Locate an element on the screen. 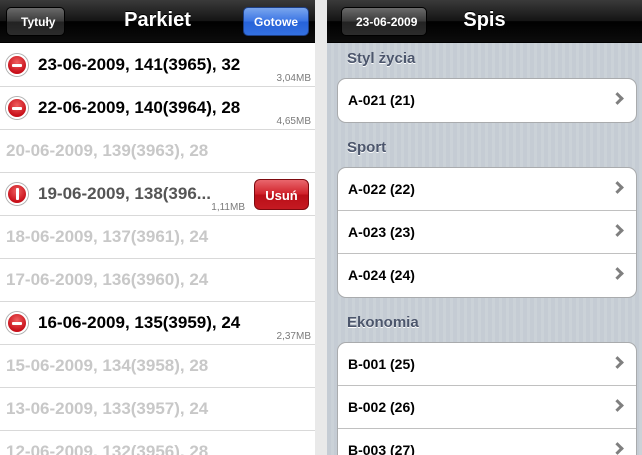 The height and width of the screenshot is (455, 642). list-item: 12-06-2009, 132(3956), 28 is located at coordinates (157, 443).